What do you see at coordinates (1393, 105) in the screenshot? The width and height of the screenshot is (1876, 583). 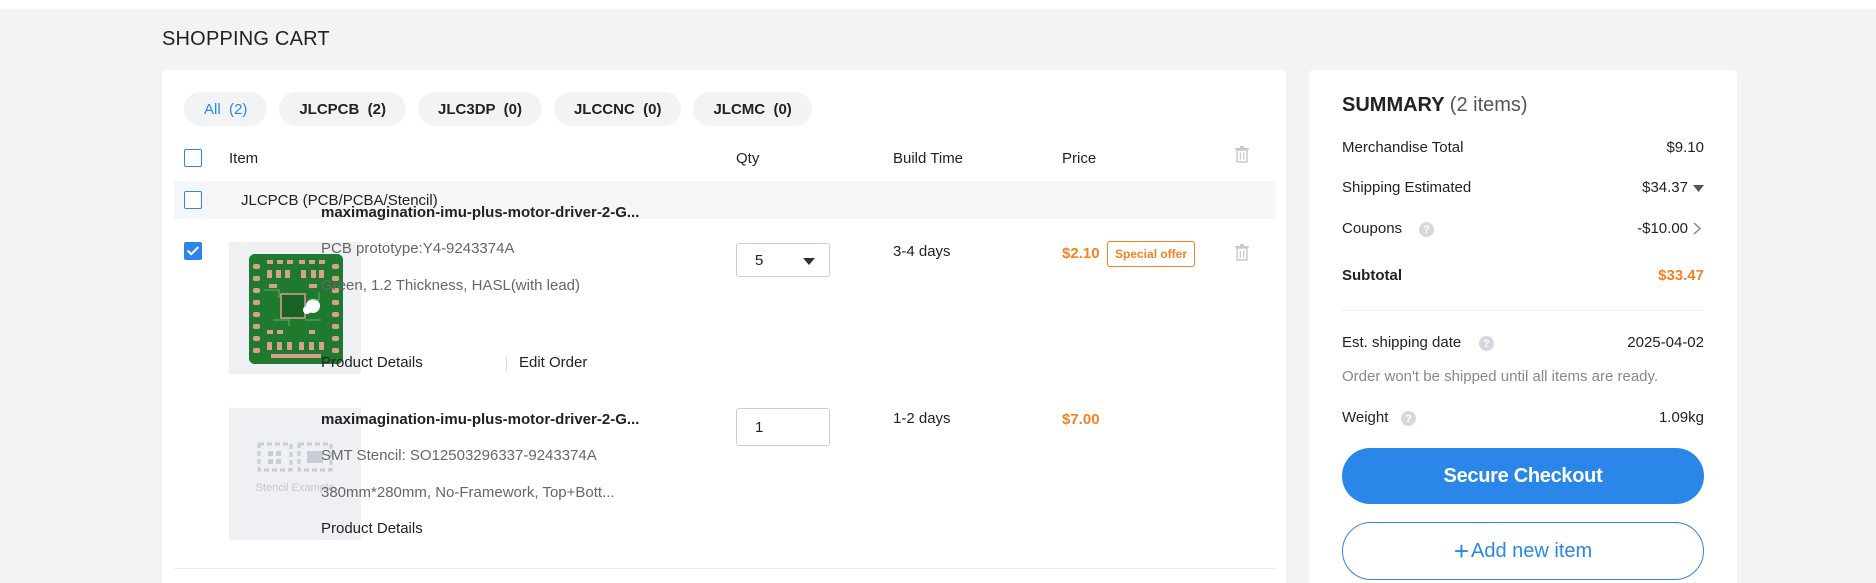 I see `summary-title-text: SUMMARY` at bounding box center [1393, 105].